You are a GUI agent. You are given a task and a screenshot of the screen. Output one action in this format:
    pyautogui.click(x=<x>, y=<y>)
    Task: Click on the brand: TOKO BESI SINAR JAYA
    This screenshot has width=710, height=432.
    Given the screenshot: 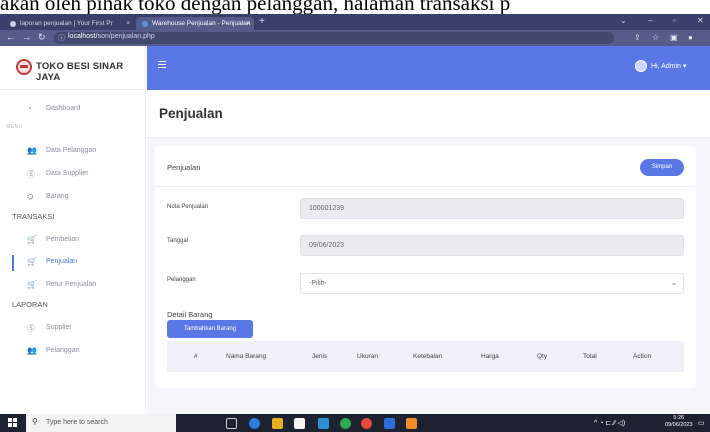 What is the action you would take?
    pyautogui.click(x=73, y=68)
    